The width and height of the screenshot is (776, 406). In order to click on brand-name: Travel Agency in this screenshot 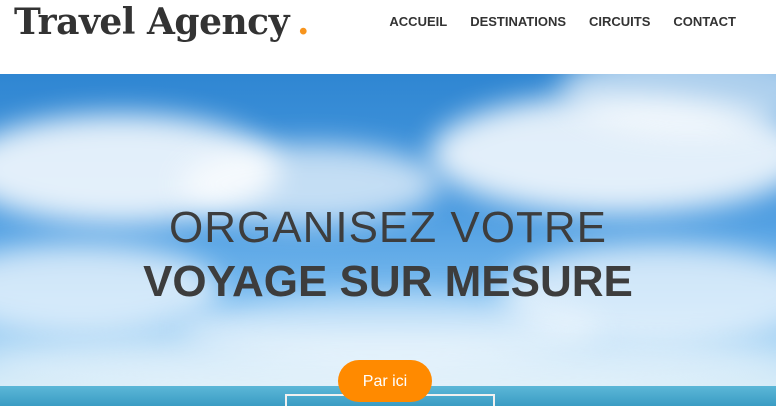, I will do `click(152, 22)`.